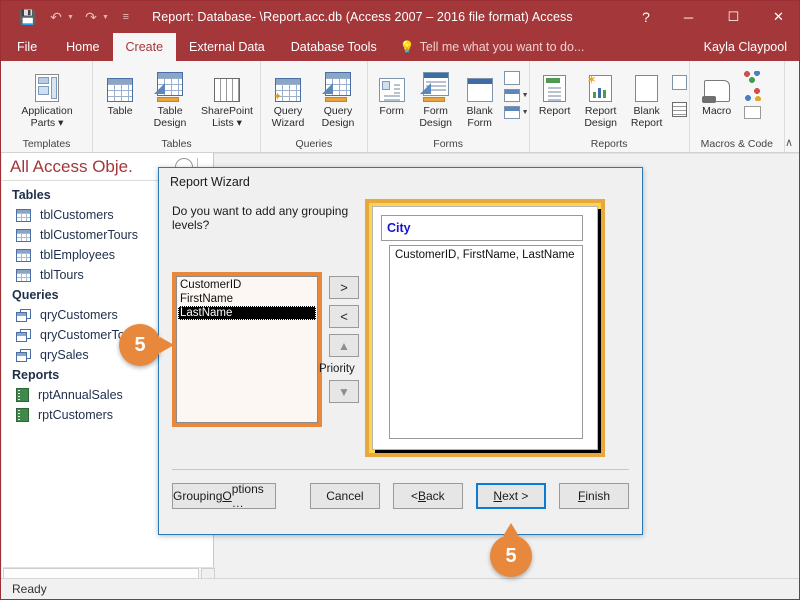 Image resolution: width=800 pixels, height=600 pixels. Describe the element at coordinates (646, 117) in the screenshot. I see `blank-report-label: Blank Report` at that location.